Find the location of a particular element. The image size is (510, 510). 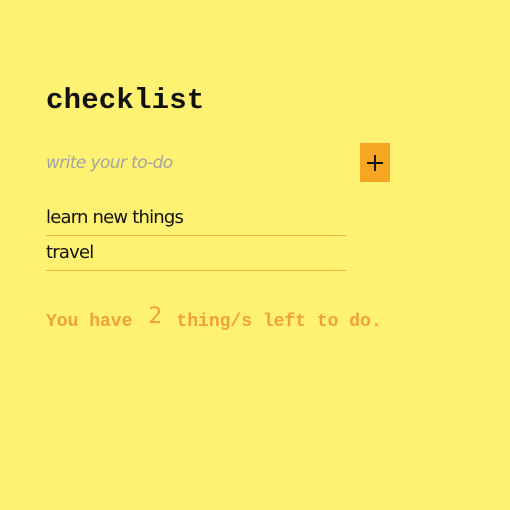

counter-prefix: You have is located at coordinates (89, 322).